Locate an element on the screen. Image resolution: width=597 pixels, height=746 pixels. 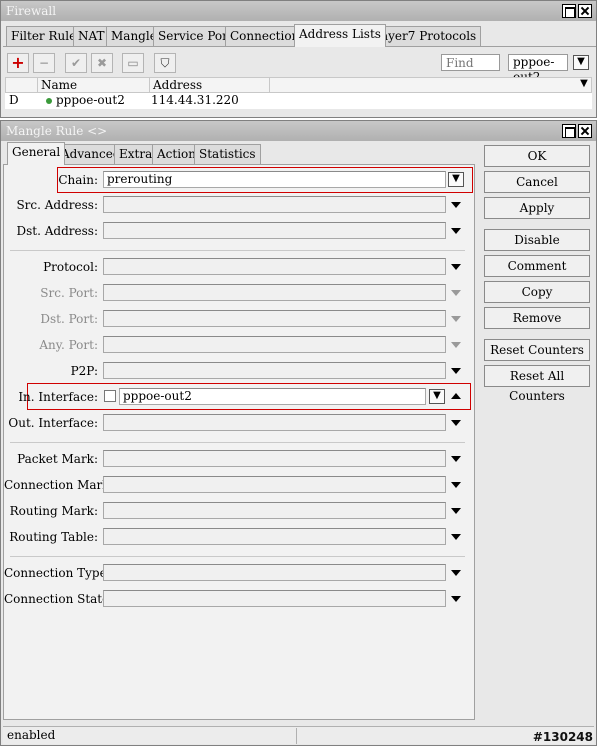
reset-counters-button: Reset Counters is located at coordinates (537, 350).